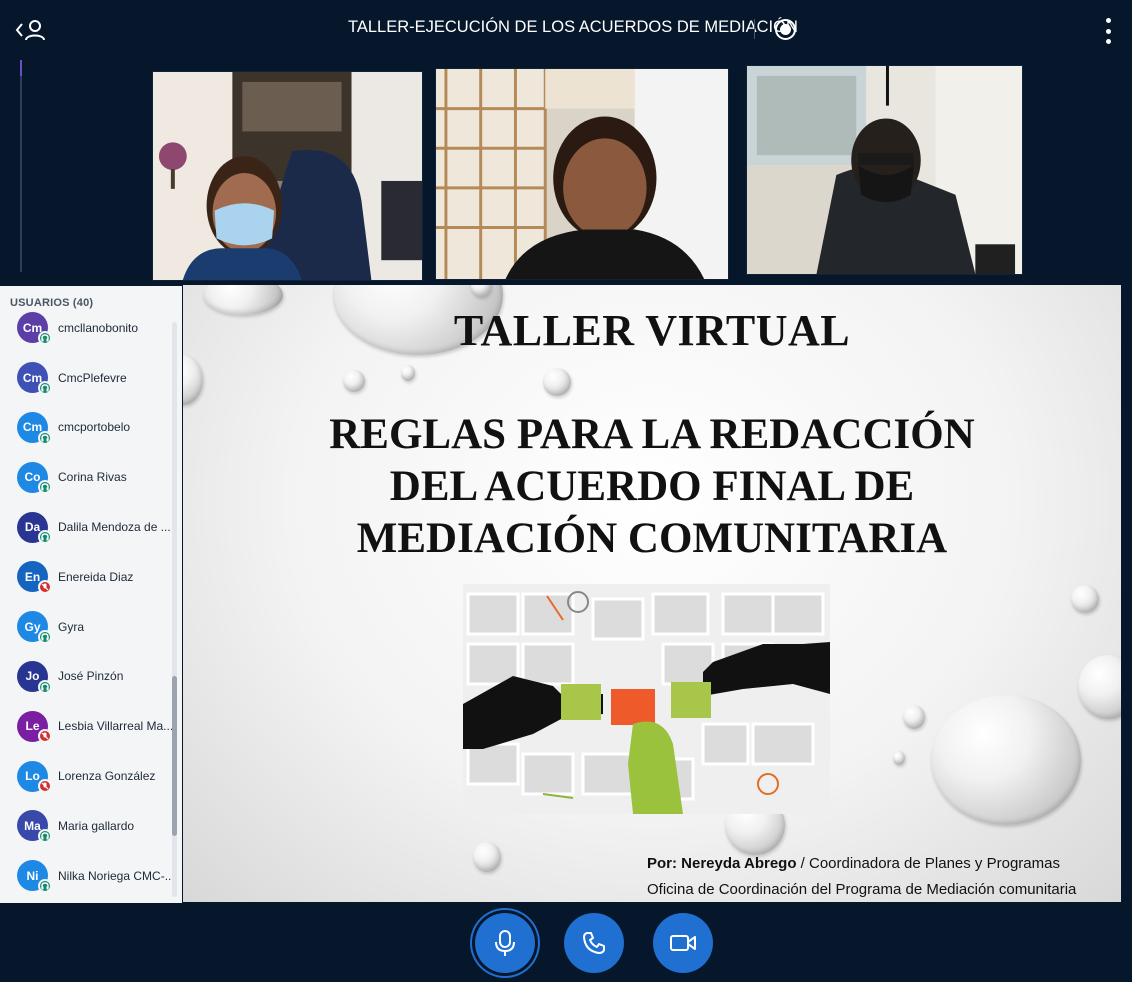 This screenshot has width=1132, height=982. Describe the element at coordinates (96, 576) in the screenshot. I see `user-name: Enereida Diaz` at that location.